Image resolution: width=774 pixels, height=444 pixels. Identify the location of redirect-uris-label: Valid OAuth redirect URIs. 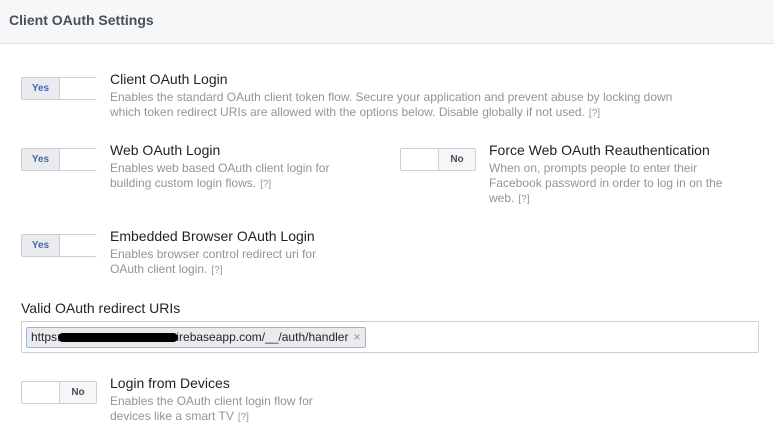
(101, 308).